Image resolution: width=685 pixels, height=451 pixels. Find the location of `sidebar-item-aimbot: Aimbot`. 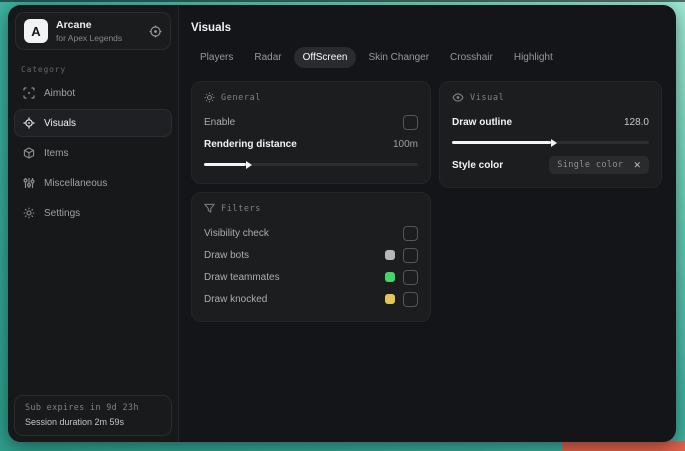

sidebar-item-aimbot: Aimbot is located at coordinates (93, 93).